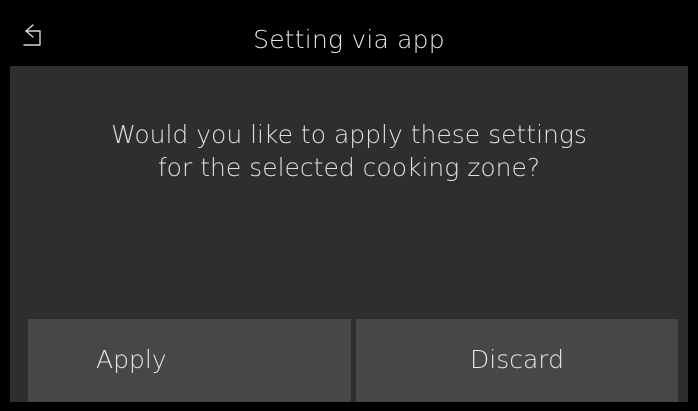  Describe the element at coordinates (349, 167) in the screenshot. I see `dialog-message-line-2: for the selected cooking zone?` at that location.